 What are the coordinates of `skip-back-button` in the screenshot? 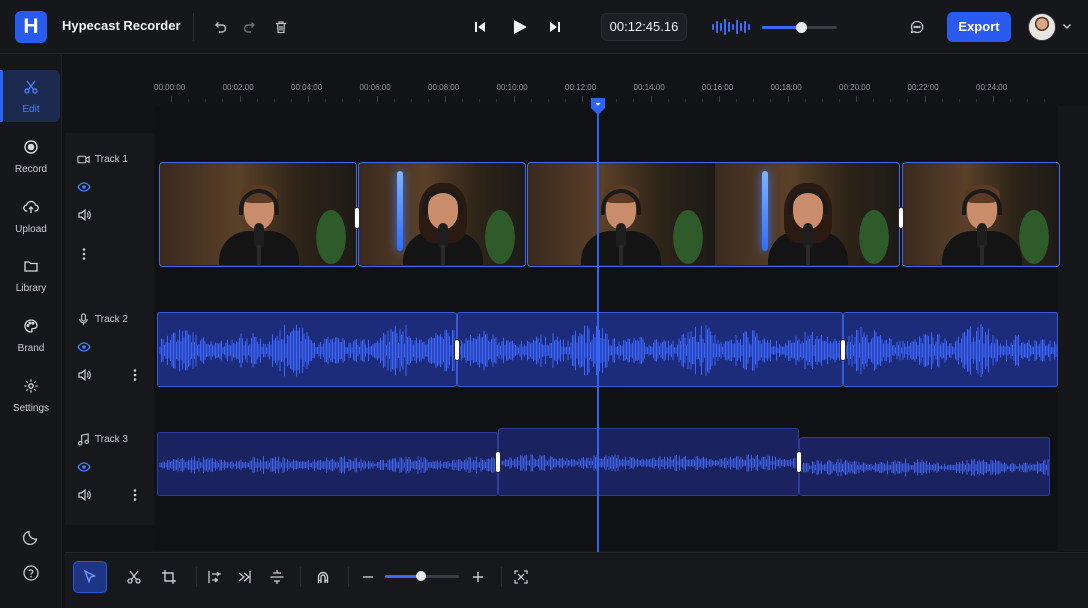 It's located at (480, 27).